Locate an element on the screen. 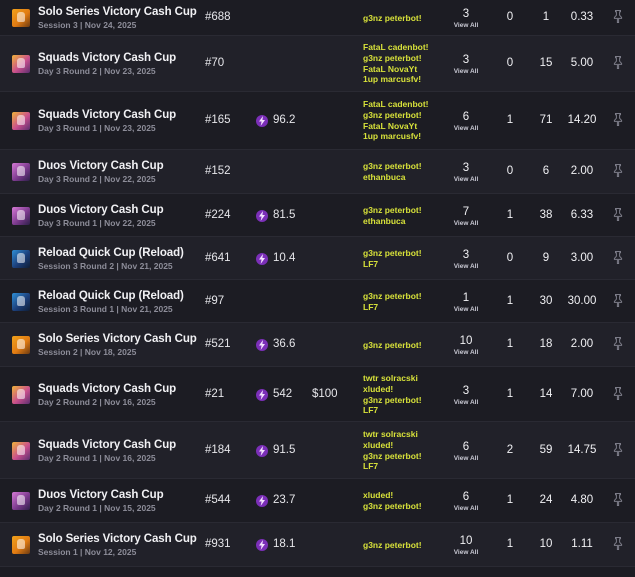 The height and width of the screenshot is (577, 635). team-members: xluded! g3nz peterbot! is located at coordinates (392, 501).